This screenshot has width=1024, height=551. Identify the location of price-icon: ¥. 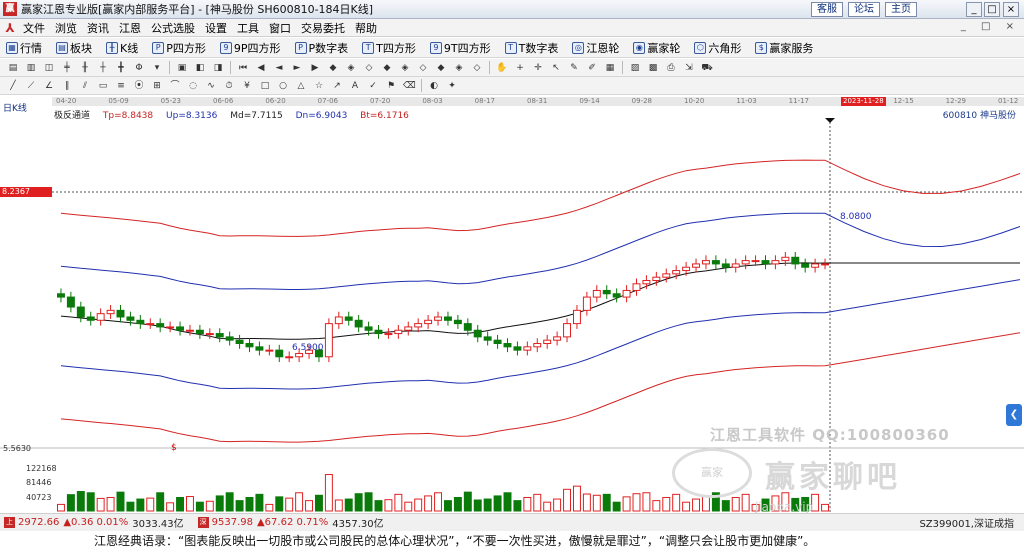
(247, 86).